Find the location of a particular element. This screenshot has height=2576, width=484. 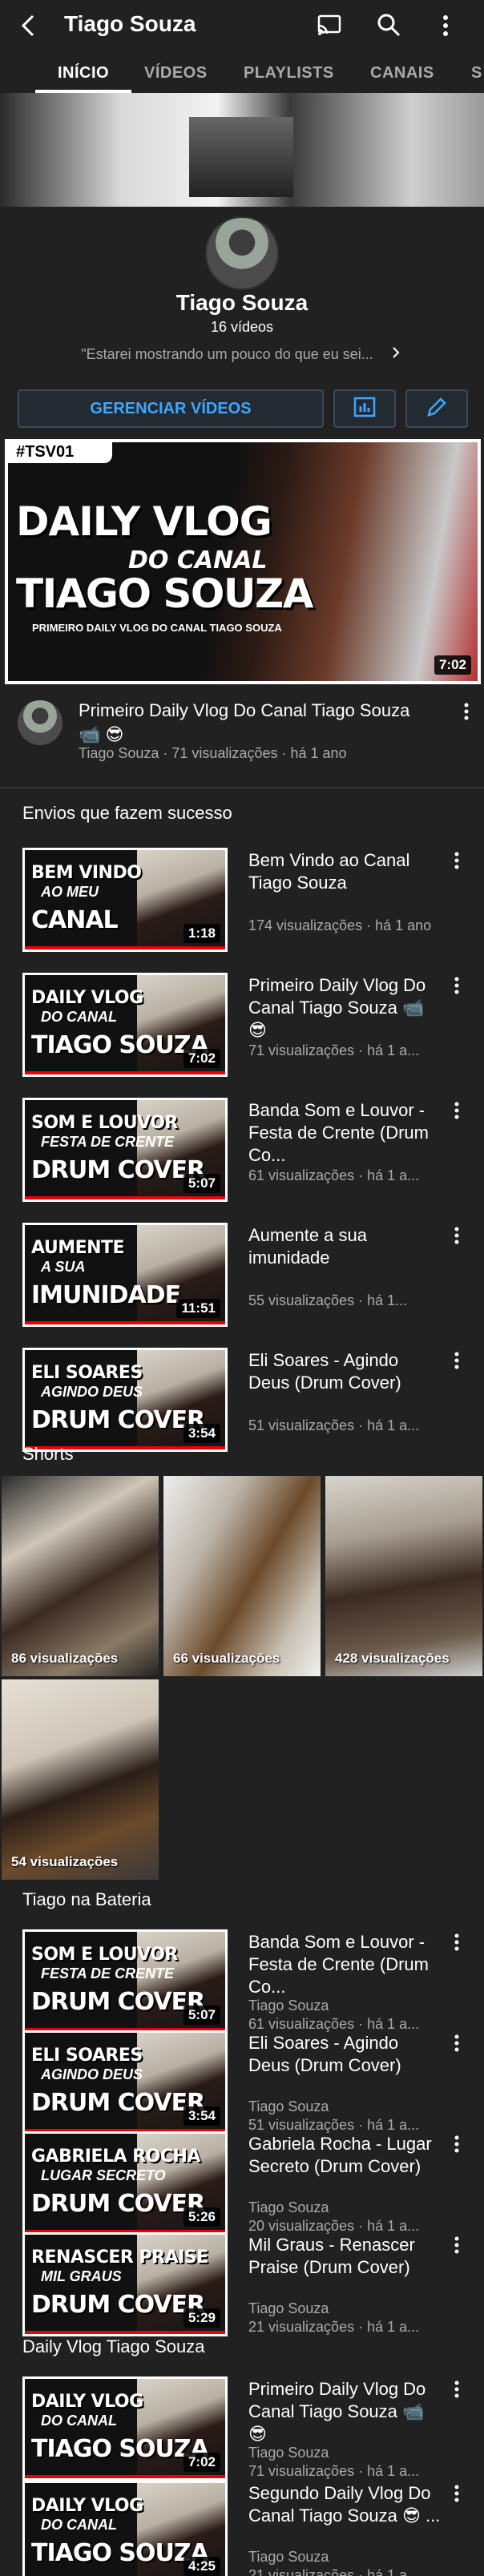

video-thumbnail: AUMENTE A SUA IMUNIDADE 11:51 is located at coordinates (125, 1275).